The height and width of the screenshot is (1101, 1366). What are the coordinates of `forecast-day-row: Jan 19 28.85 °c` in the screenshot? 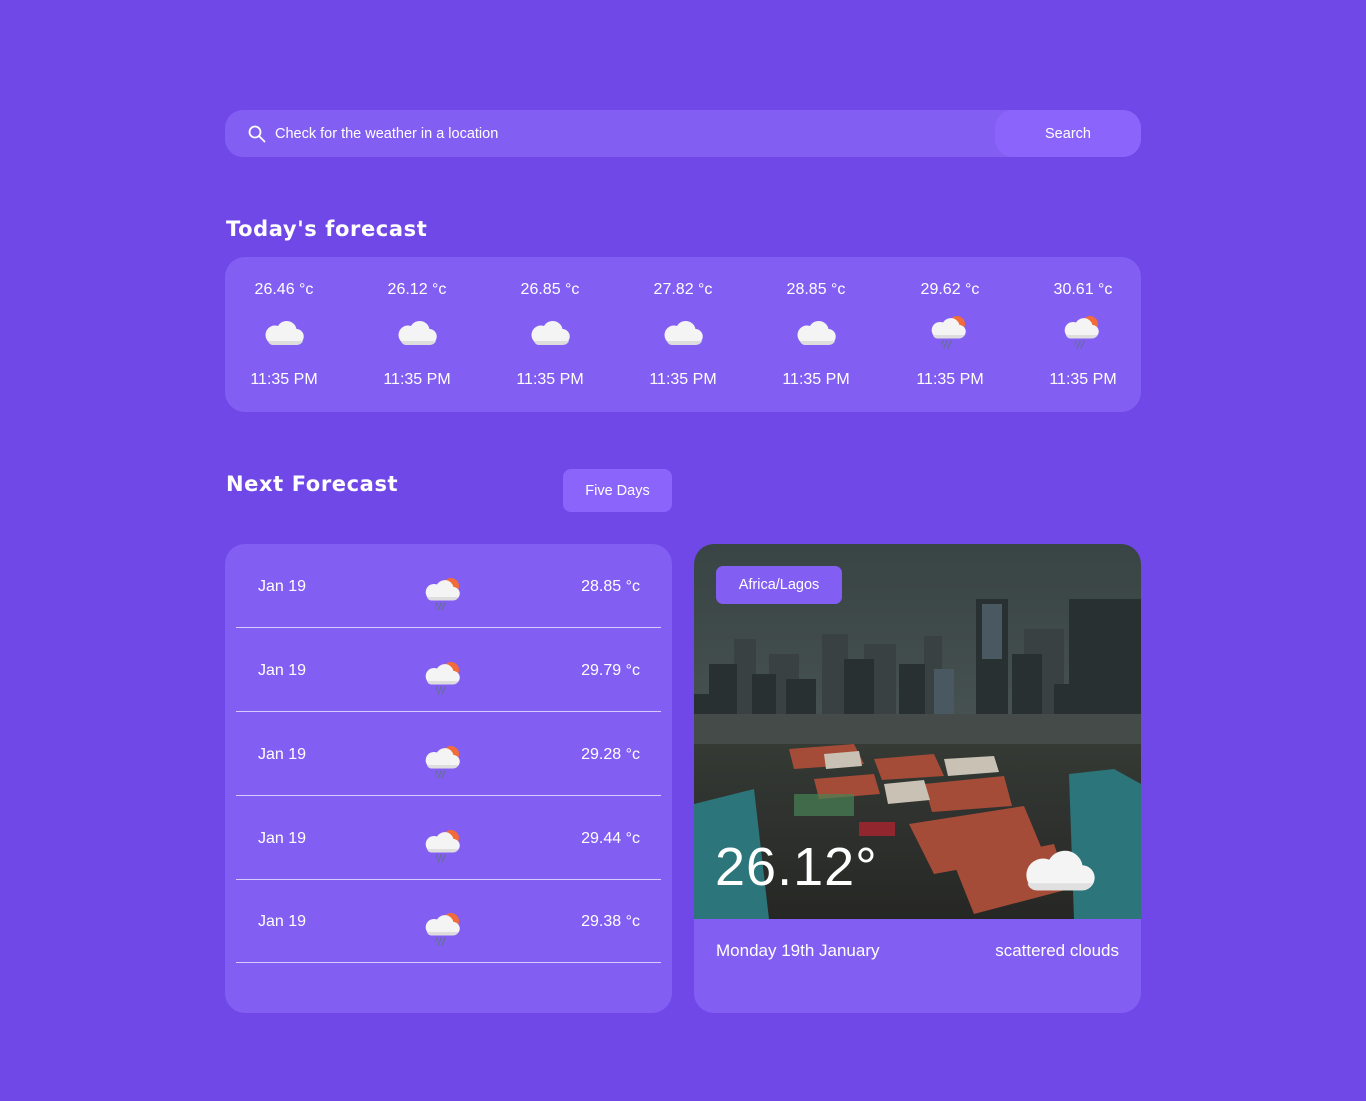 It's located at (448, 586).